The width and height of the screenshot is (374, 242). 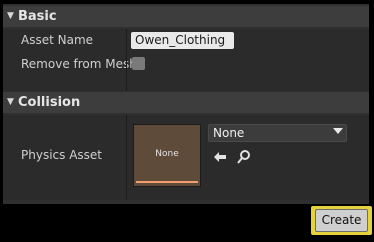 What do you see at coordinates (244, 157) in the screenshot?
I see `search-icon` at bounding box center [244, 157].